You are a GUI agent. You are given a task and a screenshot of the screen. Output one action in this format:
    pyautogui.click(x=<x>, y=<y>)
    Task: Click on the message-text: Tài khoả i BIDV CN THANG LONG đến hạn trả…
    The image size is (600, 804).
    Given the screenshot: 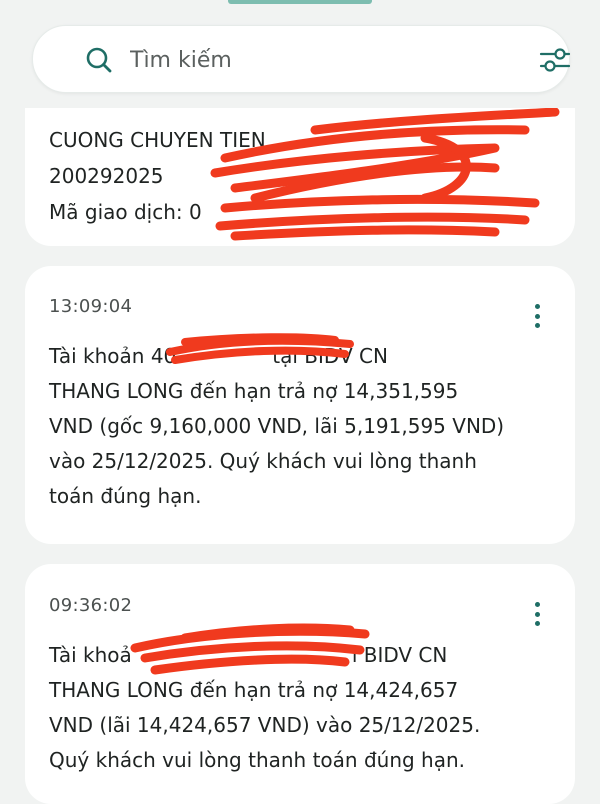 What is the action you would take?
    pyautogui.click(x=304, y=708)
    